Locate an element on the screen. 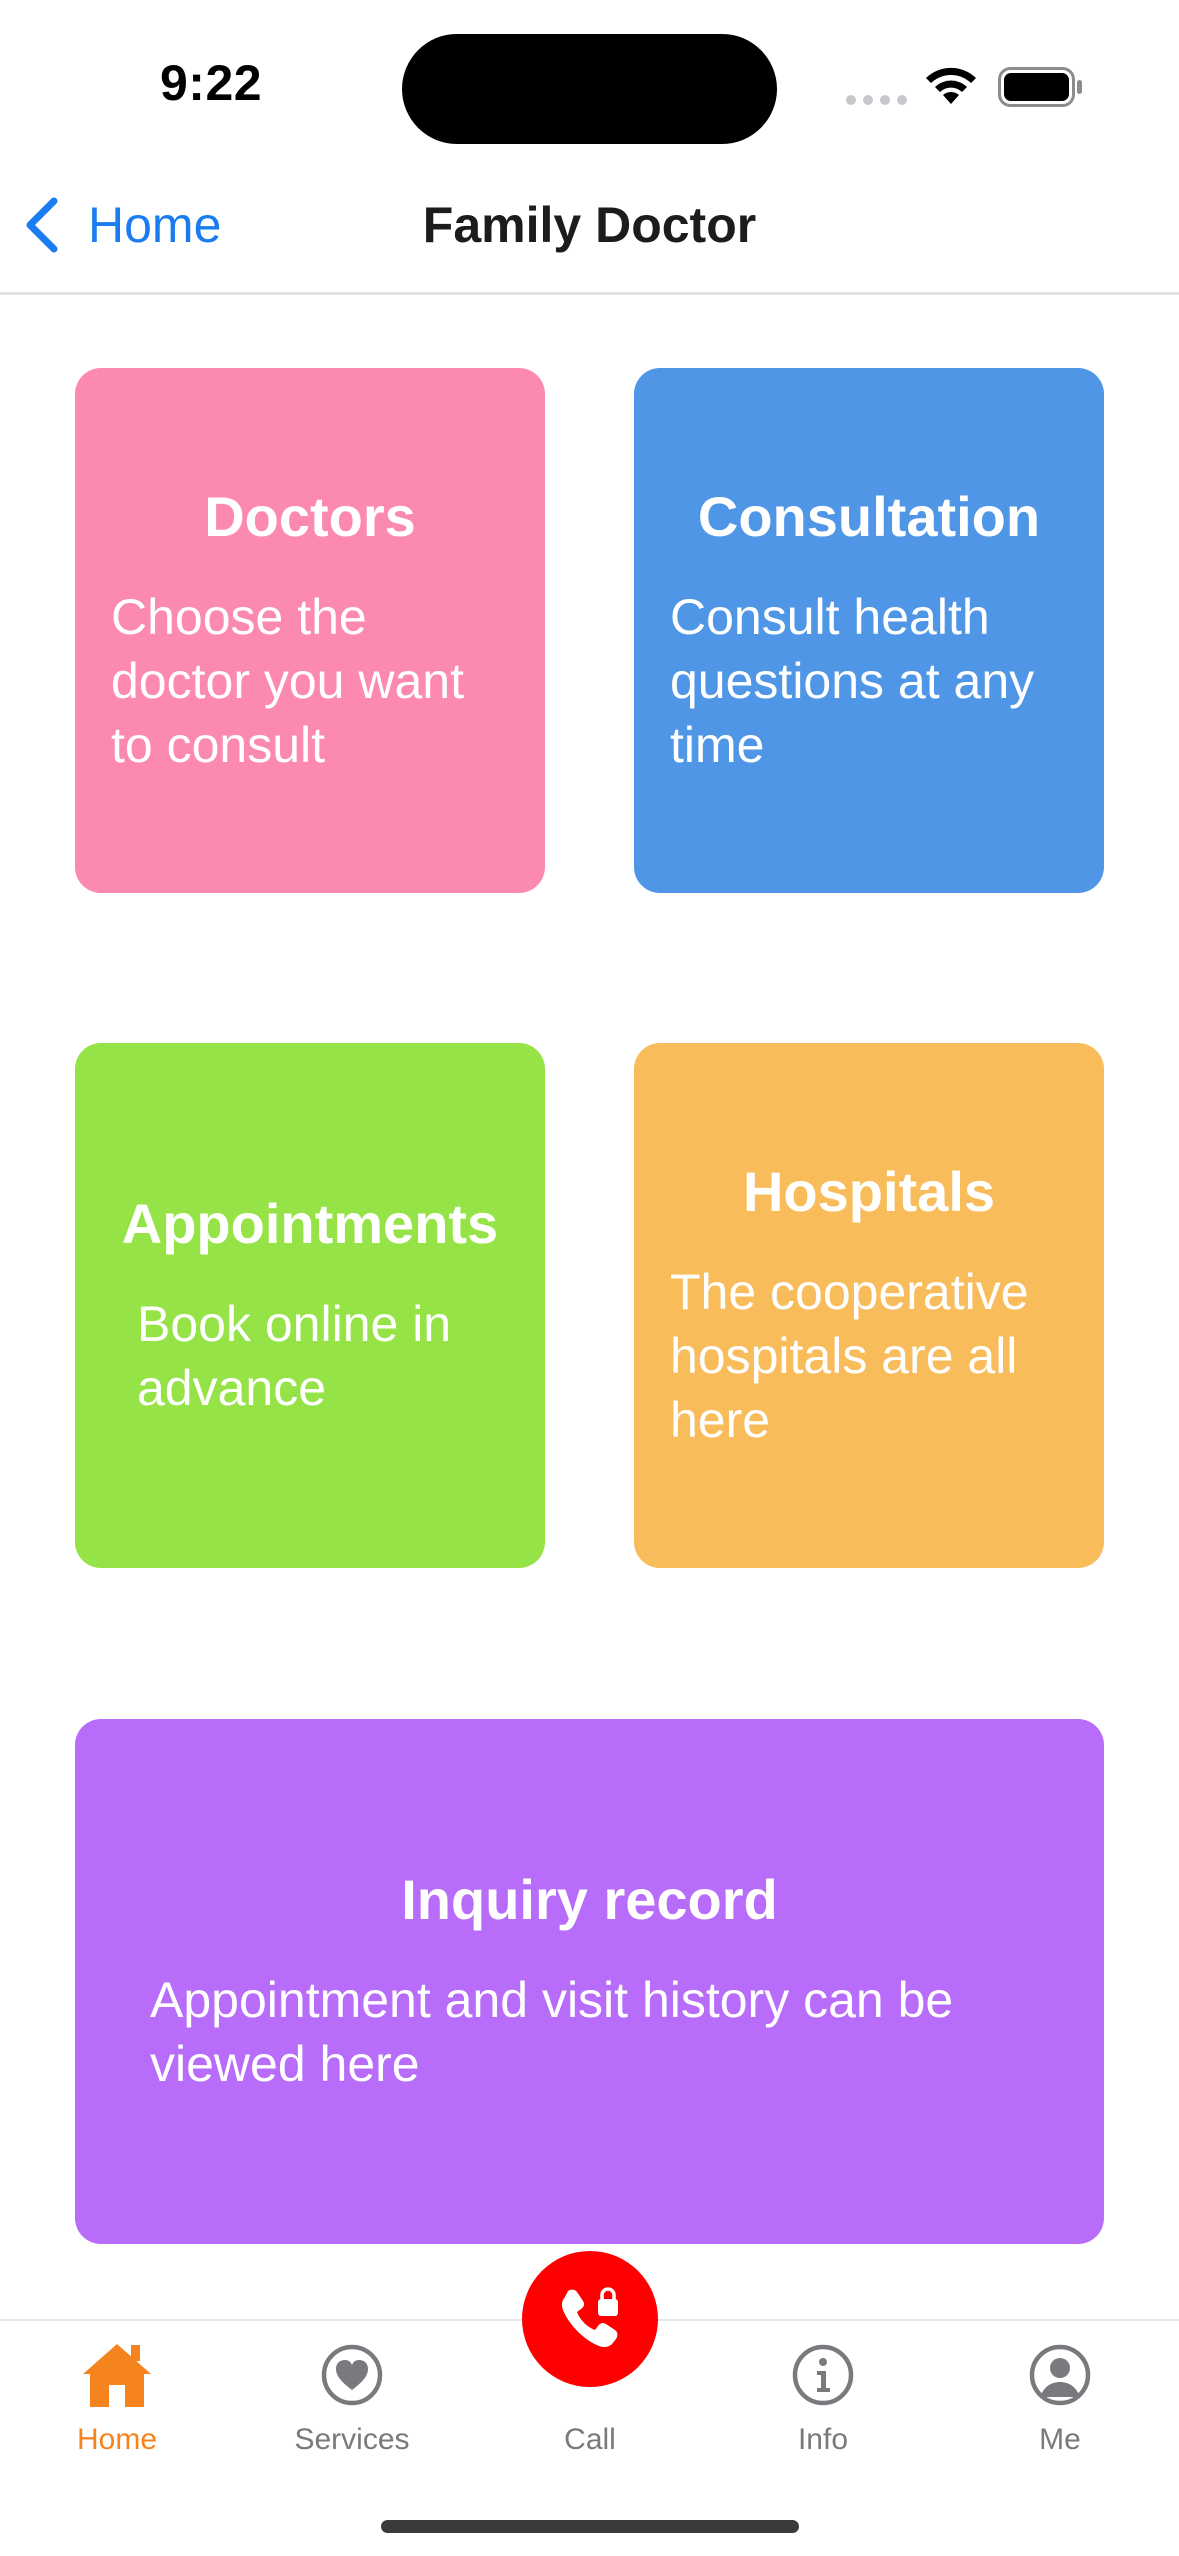 The height and width of the screenshot is (2556, 1179). card-title: Consultation is located at coordinates (869, 516).